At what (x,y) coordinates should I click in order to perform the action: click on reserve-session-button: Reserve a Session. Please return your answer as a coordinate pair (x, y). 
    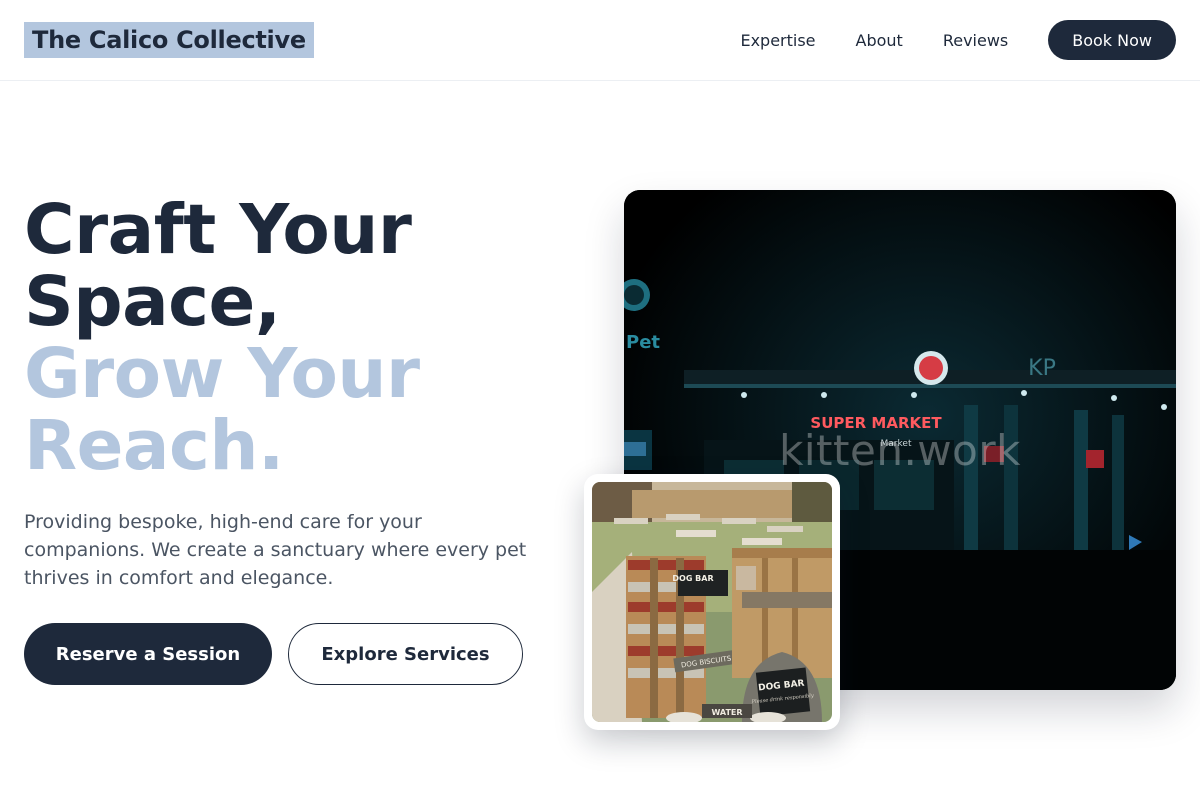
    Looking at the image, I should click on (148, 654).